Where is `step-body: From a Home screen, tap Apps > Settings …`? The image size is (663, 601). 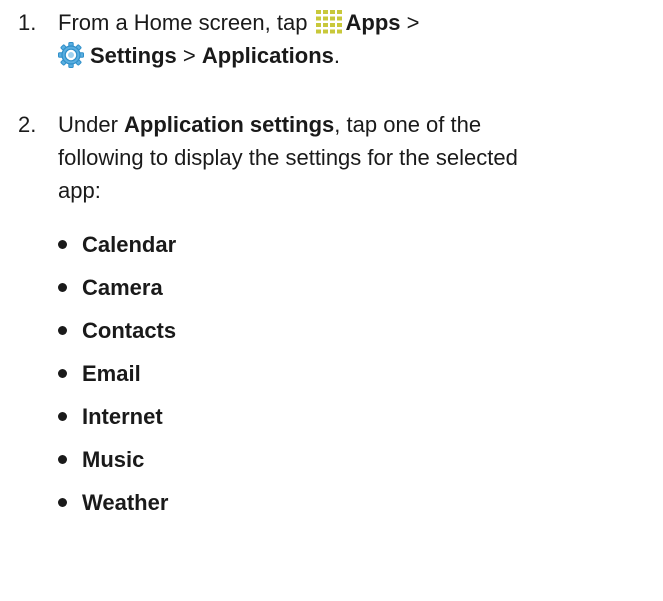
step-body: From a Home screen, tap Apps > Settings … is located at coordinates (358, 39).